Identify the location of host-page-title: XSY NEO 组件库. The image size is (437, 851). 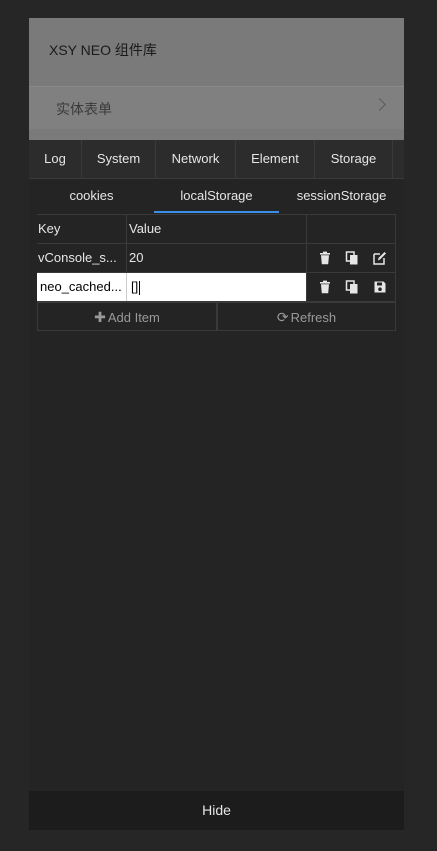
(103, 50).